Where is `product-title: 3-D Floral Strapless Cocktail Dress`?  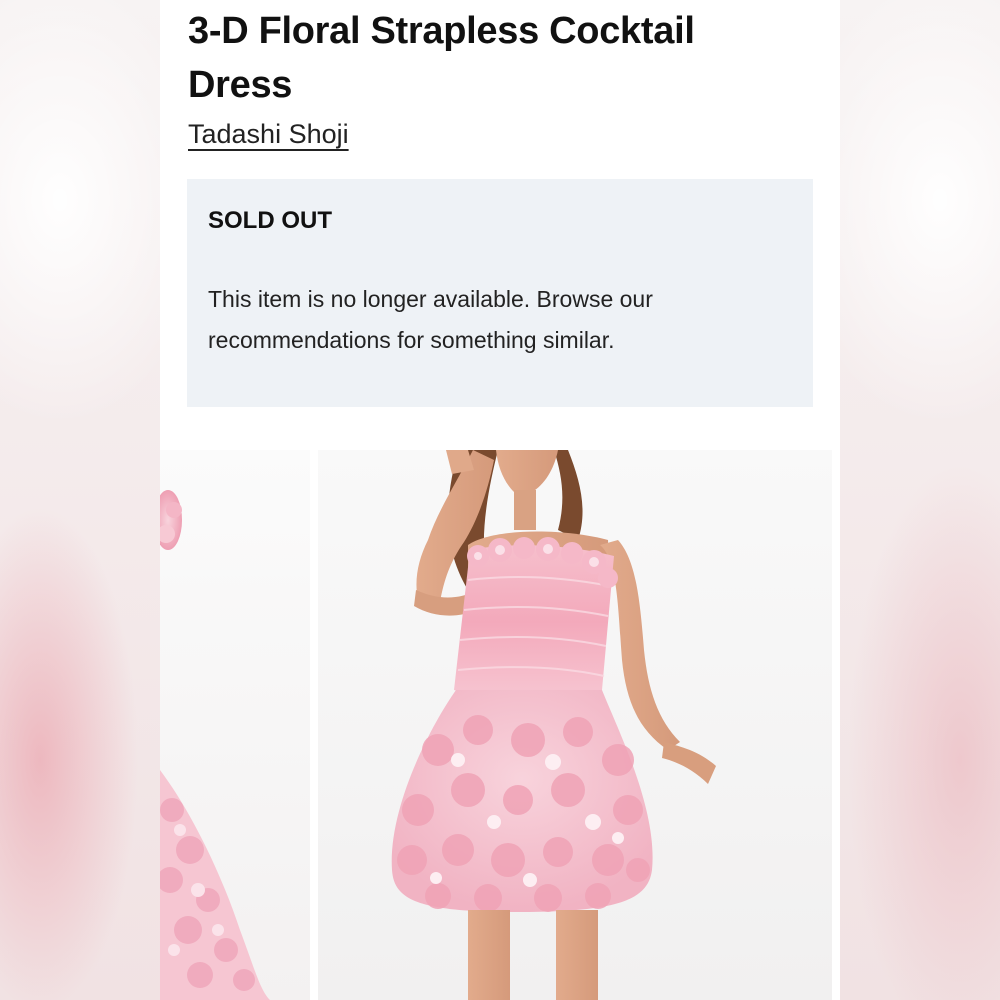 product-title: 3-D Floral Strapless Cocktail Dress is located at coordinates (441, 58).